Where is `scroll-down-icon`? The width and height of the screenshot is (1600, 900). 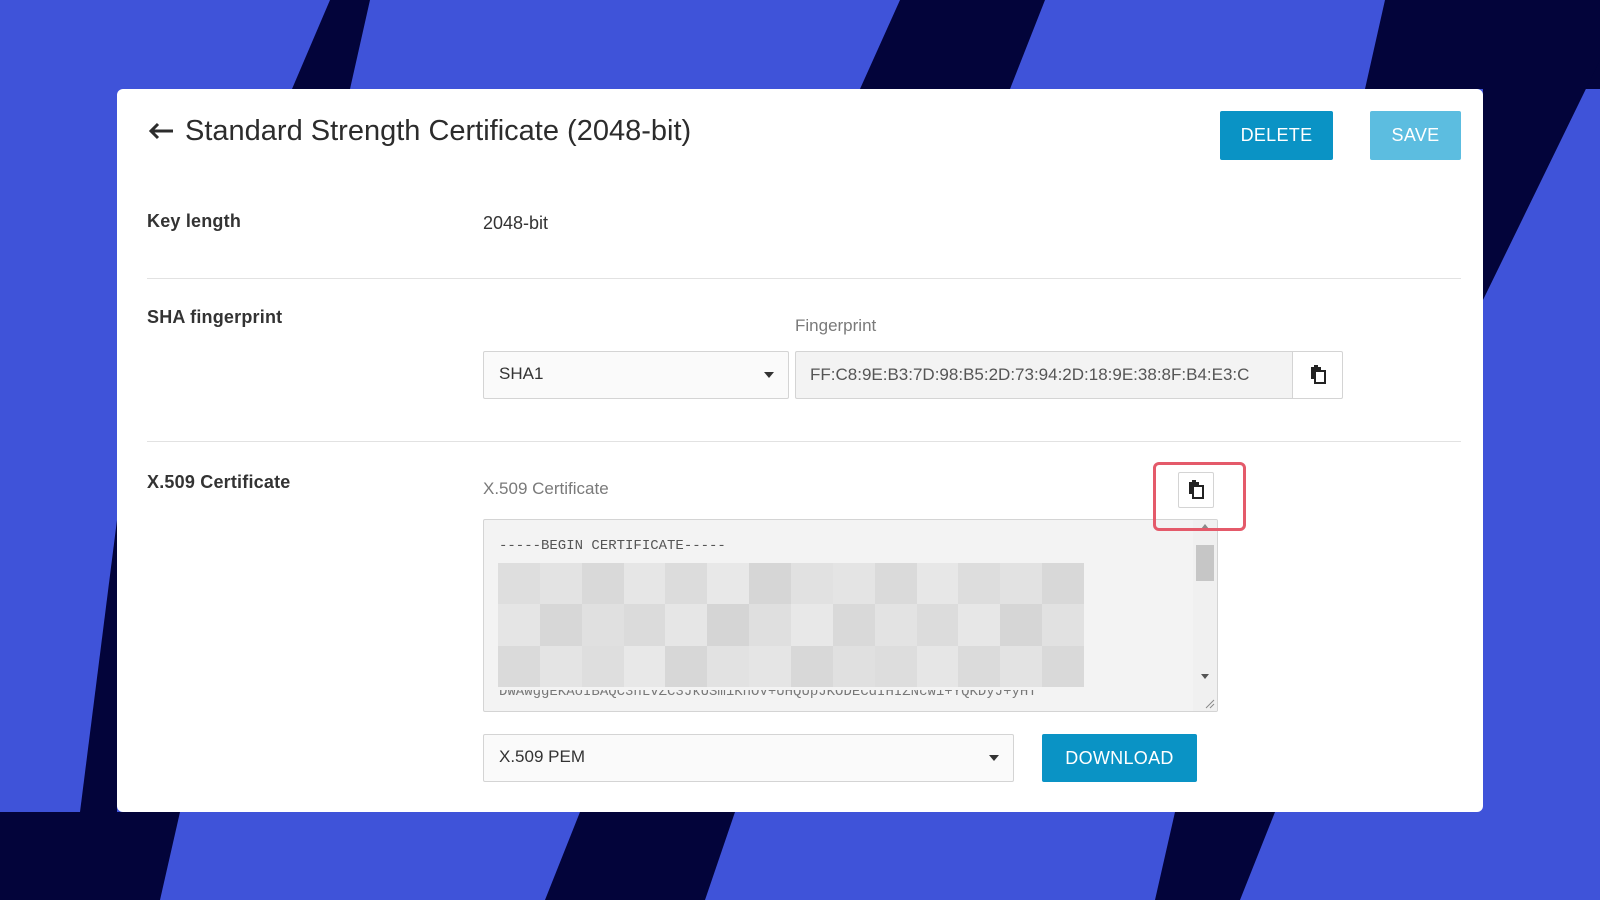 scroll-down-icon is located at coordinates (1205, 676).